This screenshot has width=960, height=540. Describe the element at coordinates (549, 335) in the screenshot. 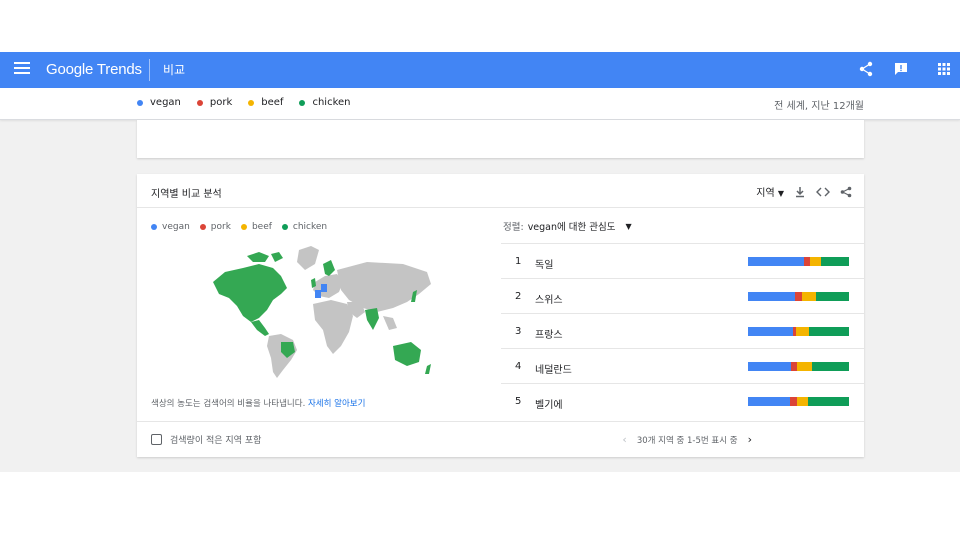

I see `region-name: 프랑스` at that location.